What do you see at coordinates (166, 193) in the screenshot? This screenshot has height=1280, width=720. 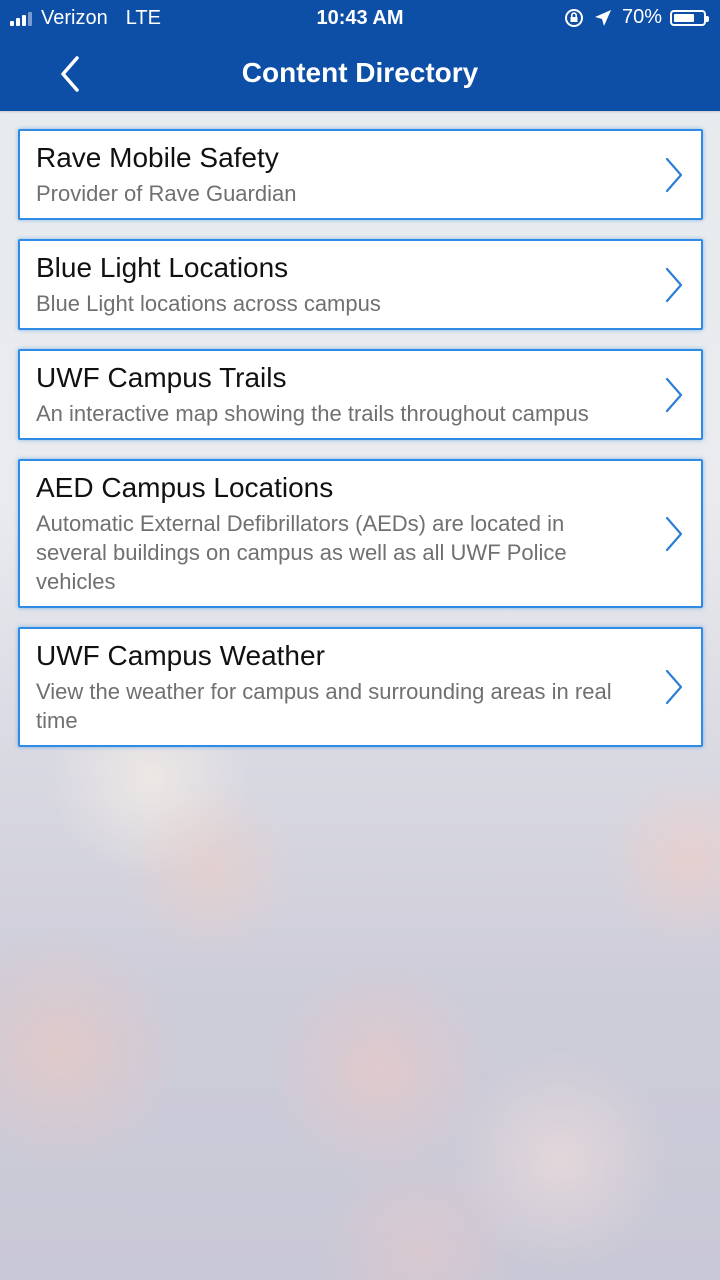 I see `directory-item-description: Provider of Rave Guardian` at bounding box center [166, 193].